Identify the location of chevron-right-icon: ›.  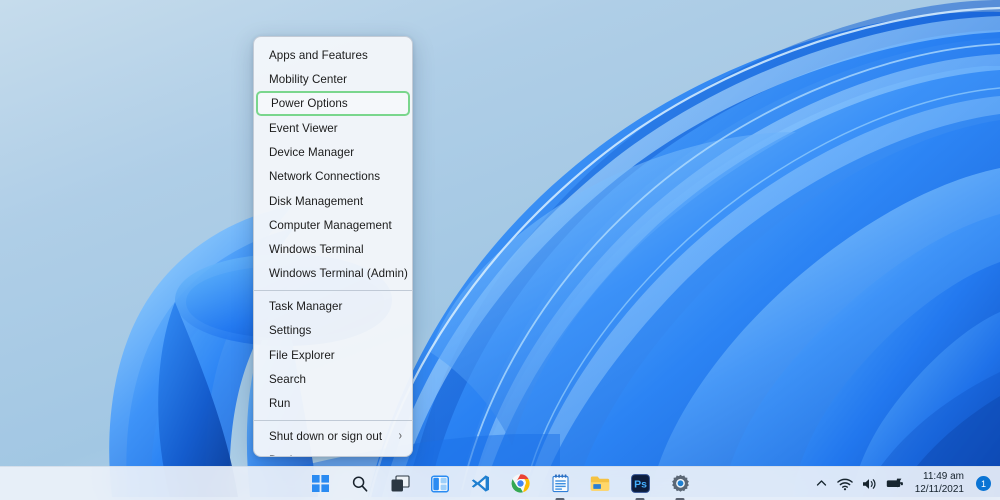
(400, 436).